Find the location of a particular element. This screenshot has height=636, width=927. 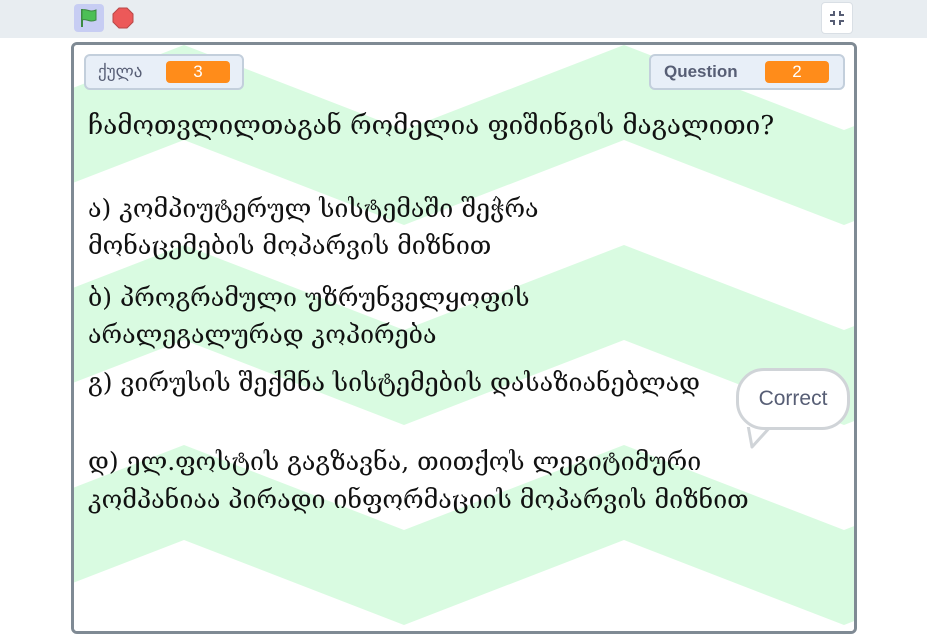

green-flag-button is located at coordinates (89, 18).